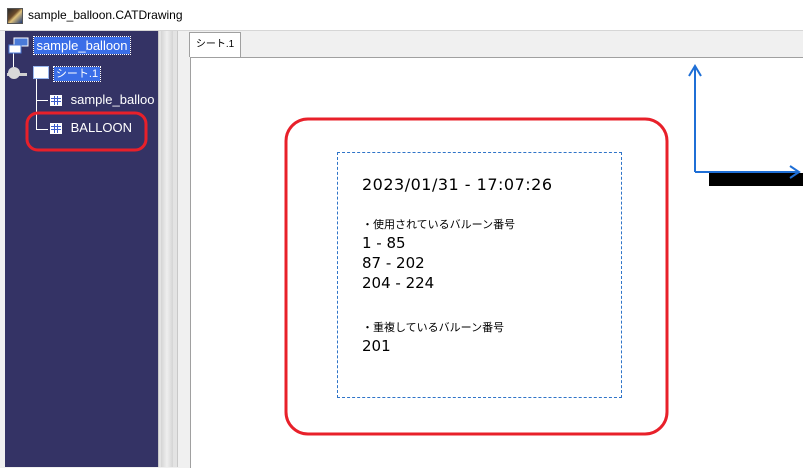 The image size is (803, 468). What do you see at coordinates (86, 131) in the screenshot?
I see `highlight-ellipse` at bounding box center [86, 131].